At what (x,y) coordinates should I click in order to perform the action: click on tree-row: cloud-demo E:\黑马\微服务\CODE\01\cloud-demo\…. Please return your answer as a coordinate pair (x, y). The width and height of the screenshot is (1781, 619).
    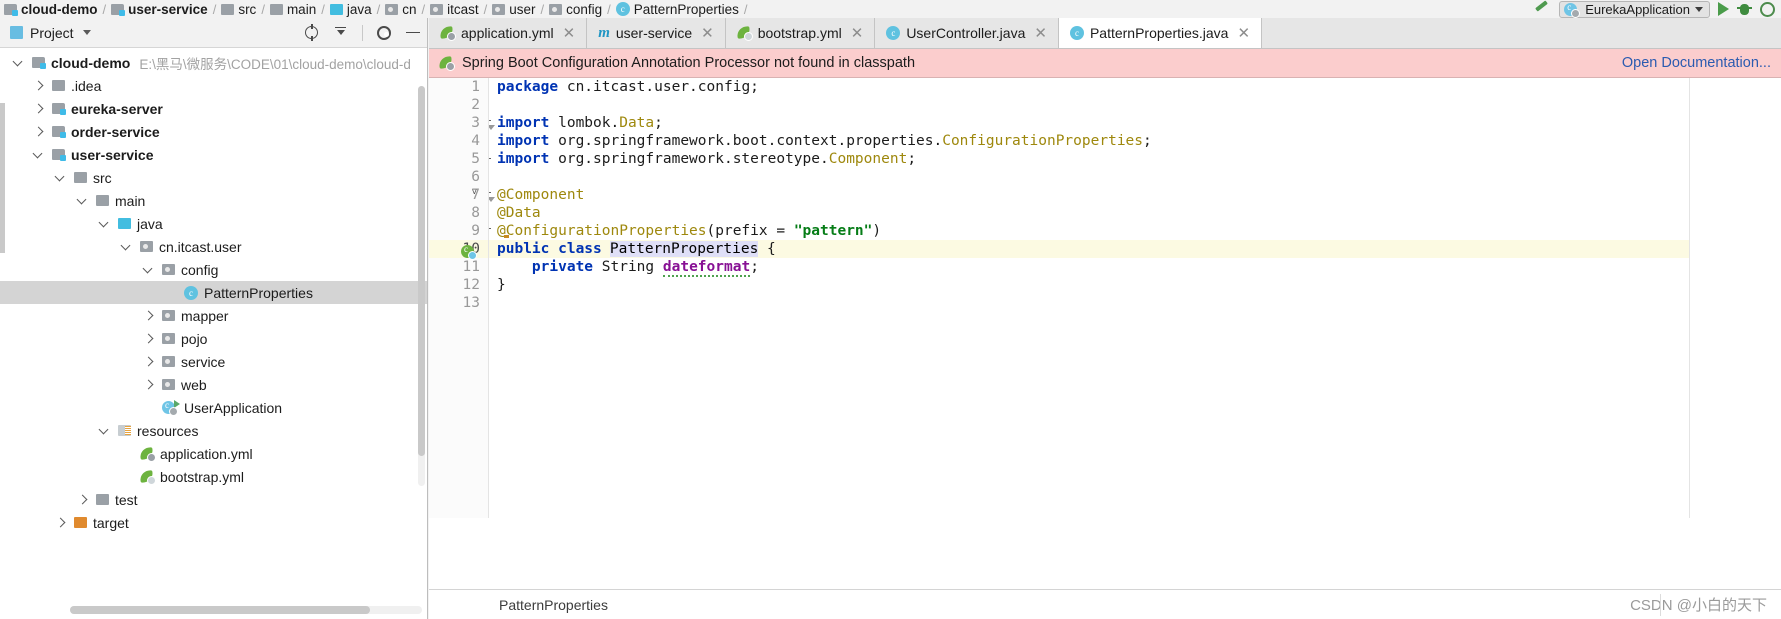
    Looking at the image, I should click on (213, 62).